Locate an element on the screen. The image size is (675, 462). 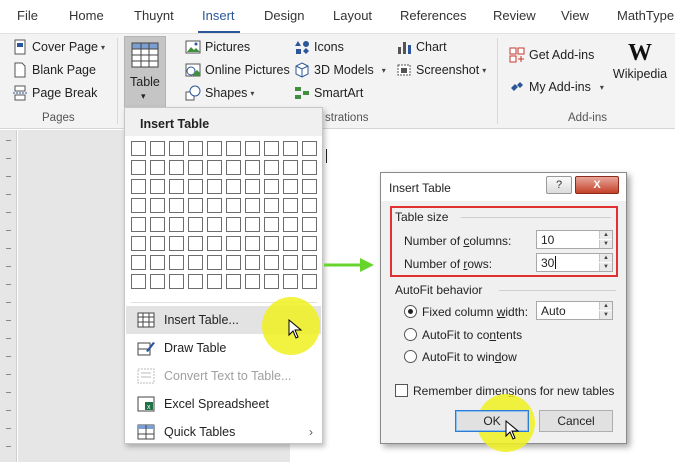
page-break-button: Page Break is located at coordinates (54, 93).